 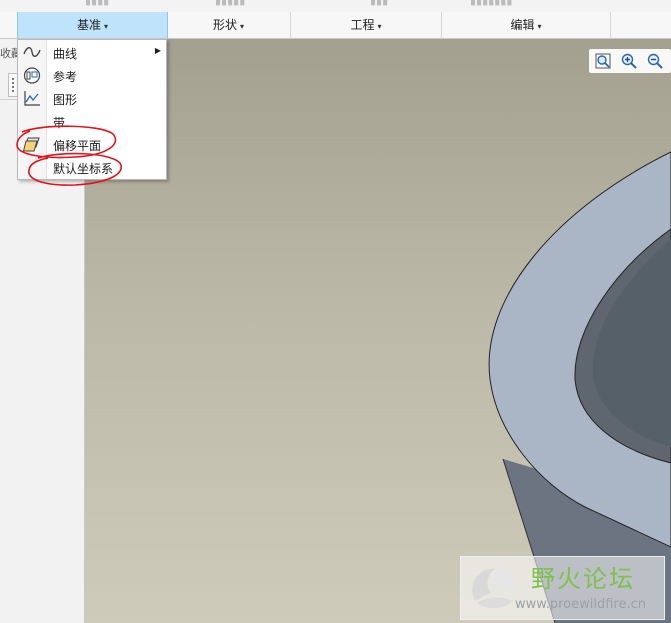 I want to click on group-label: 编辑, so click(x=522, y=25).